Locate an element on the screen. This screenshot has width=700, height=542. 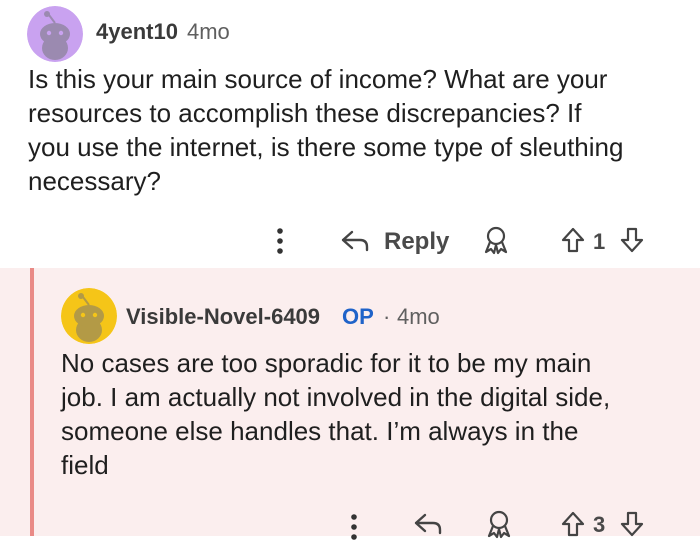
comment-timestamp: 4mo is located at coordinates (208, 31).